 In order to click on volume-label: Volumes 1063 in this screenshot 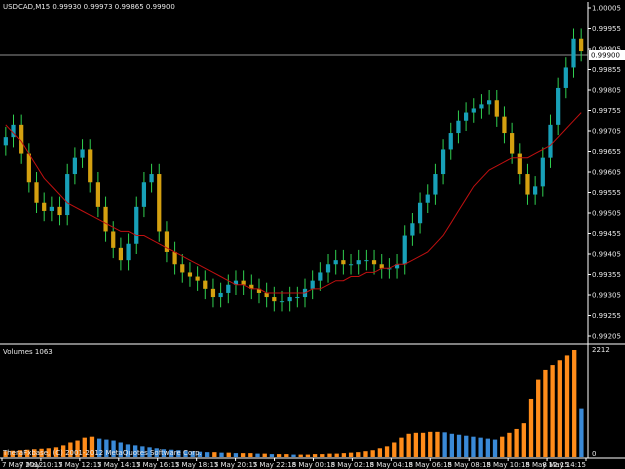, I will do `click(28, 352)`.